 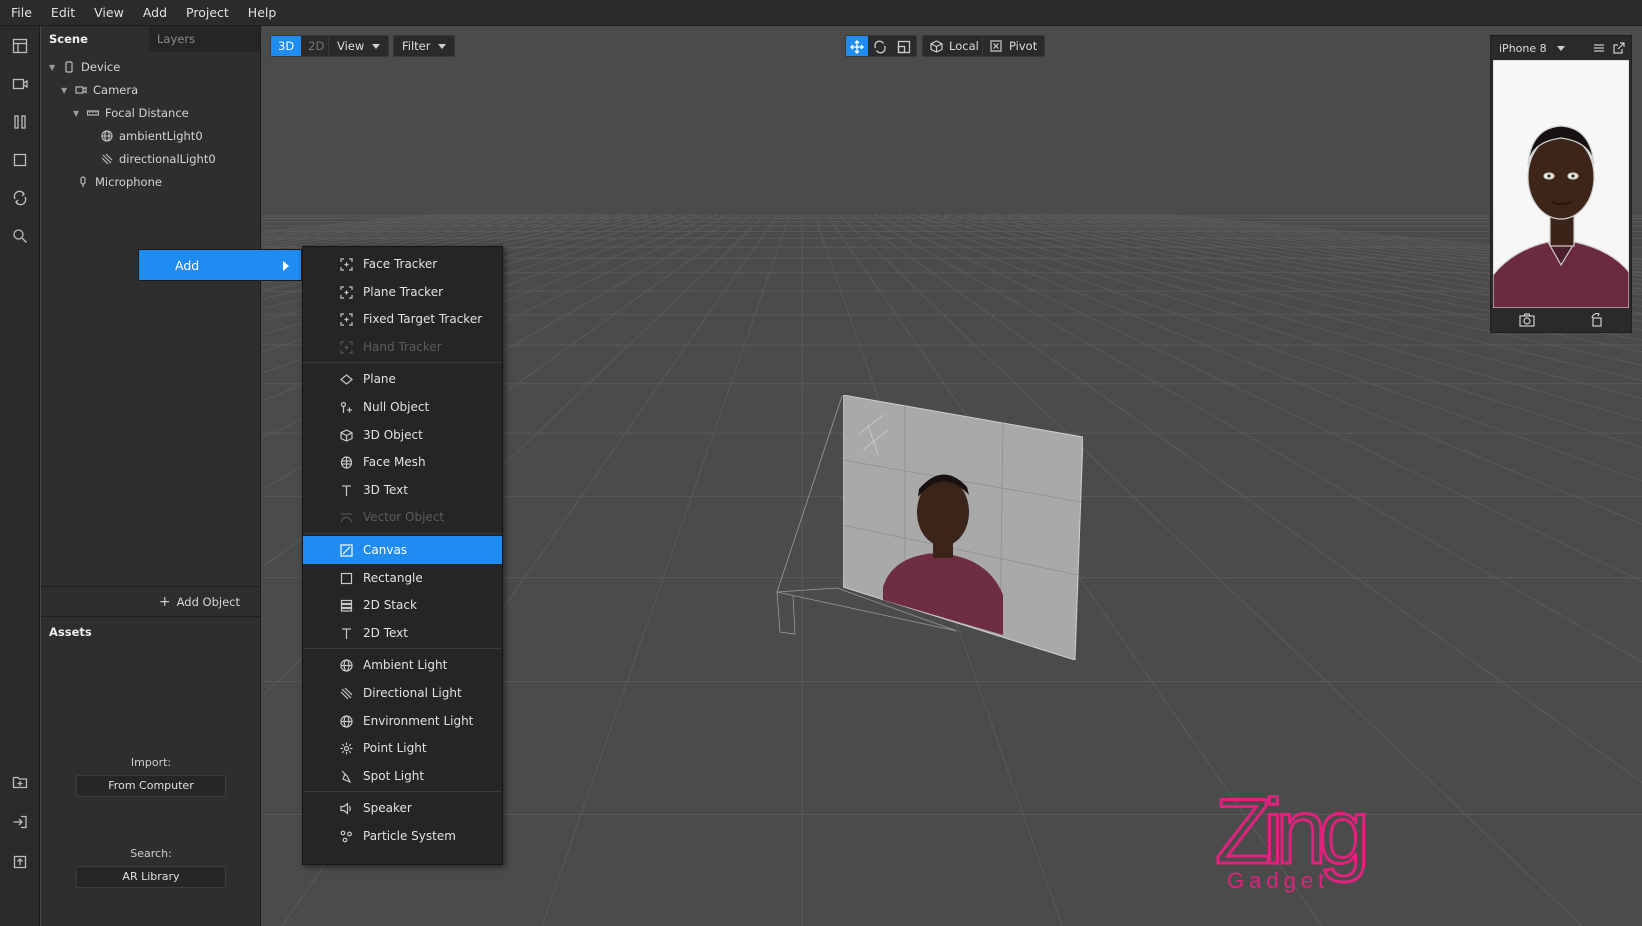 I want to click on preview-footer, so click(x=1561, y=320).